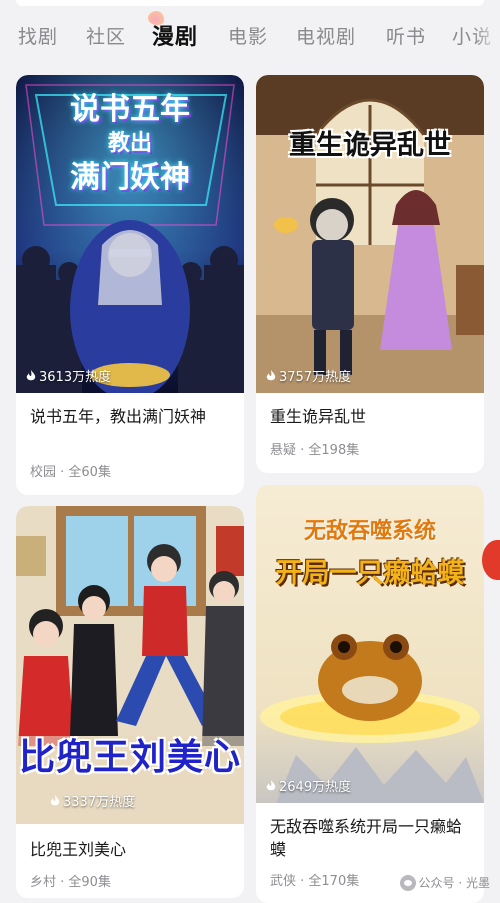 The width and height of the screenshot is (500, 903). What do you see at coordinates (454, 883) in the screenshot?
I see `watermark-text: 公众号 · 光墨` at bounding box center [454, 883].